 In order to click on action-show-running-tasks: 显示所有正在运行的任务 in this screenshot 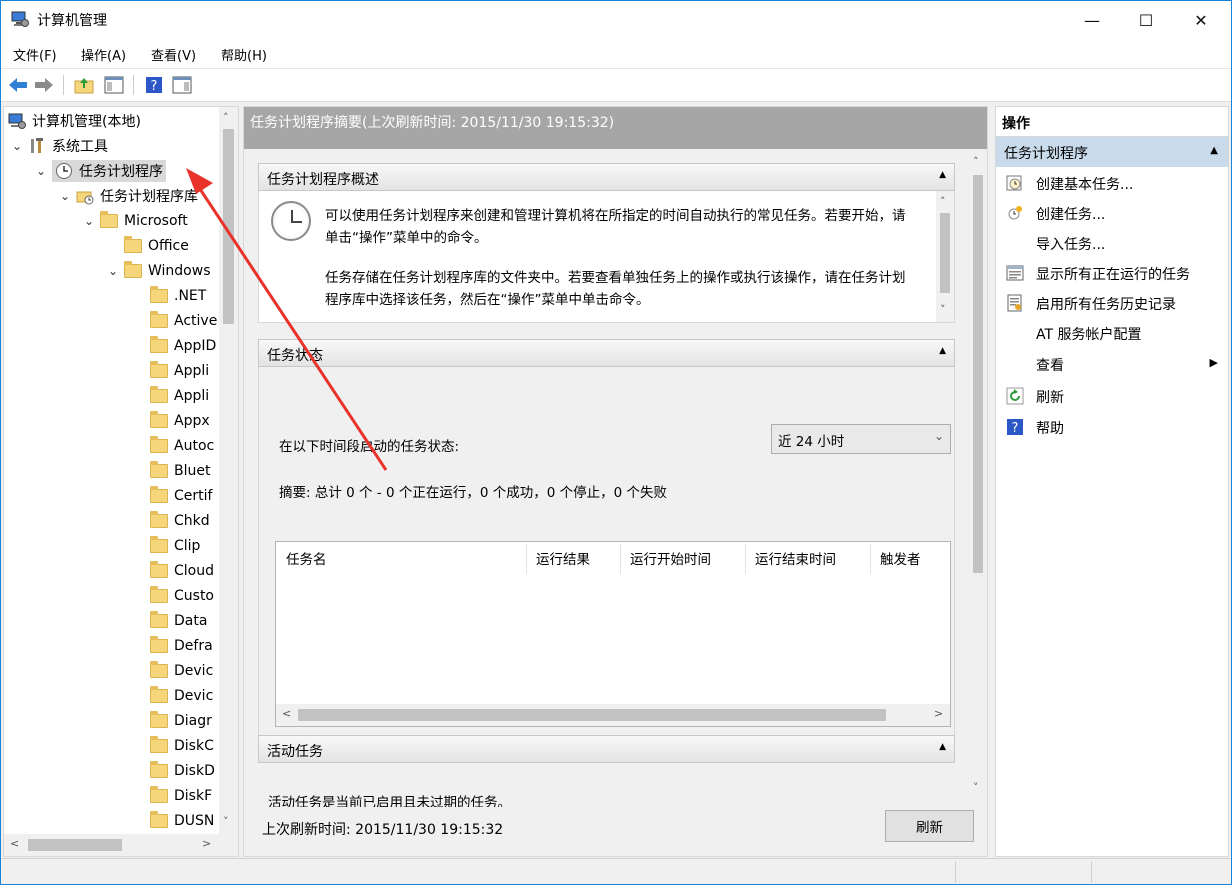, I will do `click(1112, 273)`.